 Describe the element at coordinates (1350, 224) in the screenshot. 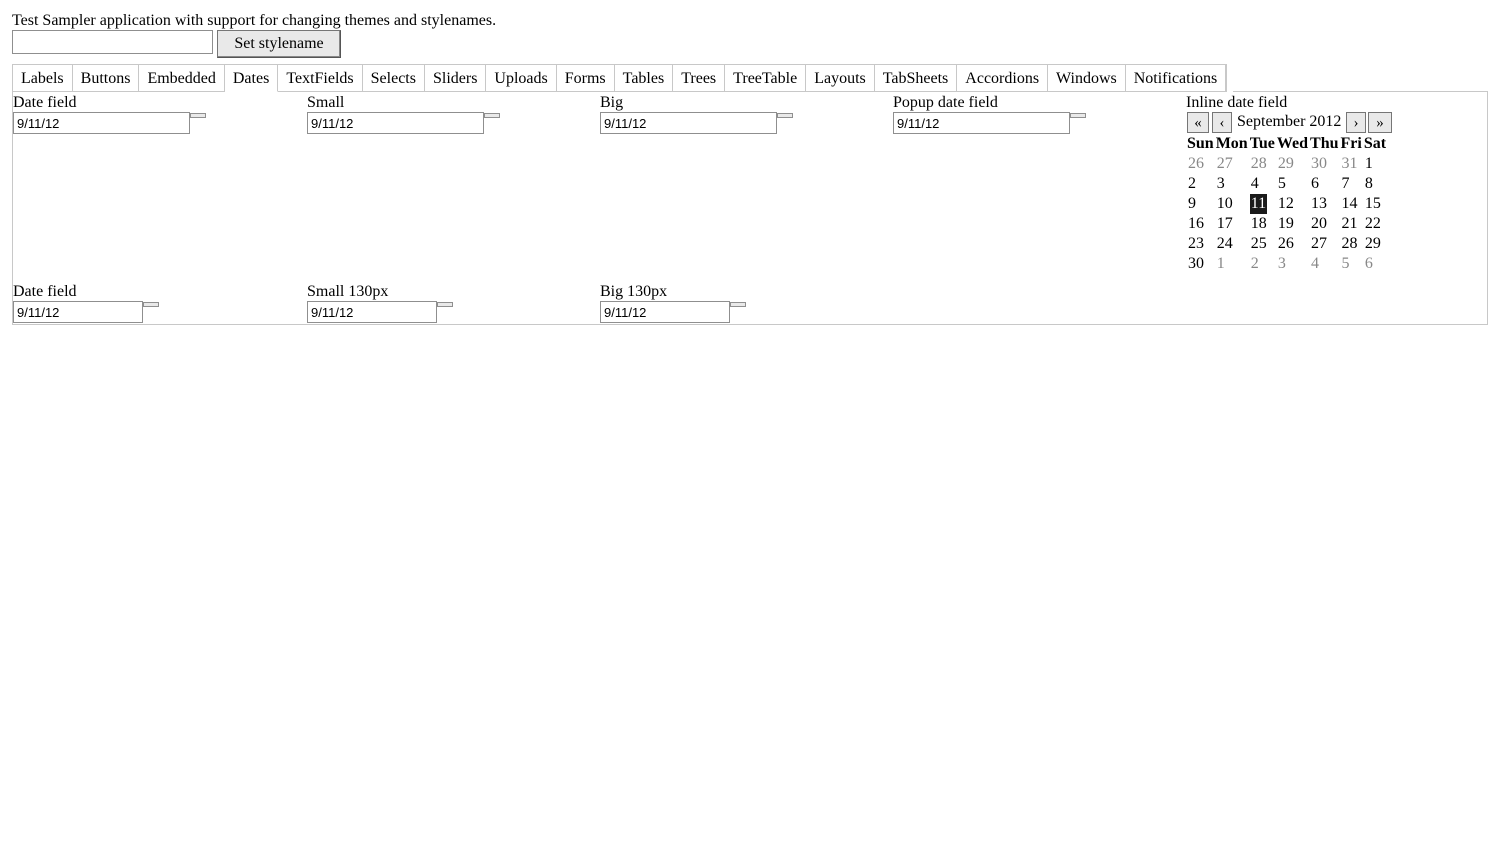

I see `calendar-day: 21` at that location.